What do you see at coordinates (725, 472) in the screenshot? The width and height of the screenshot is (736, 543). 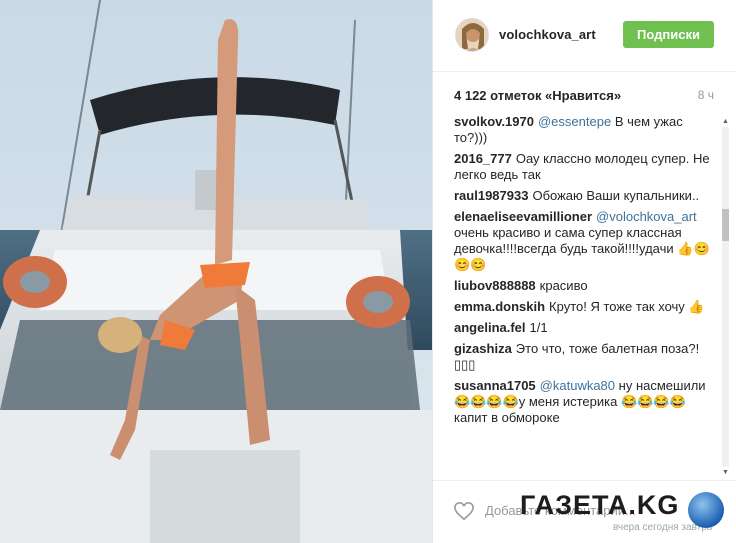 I see `scroll-down-icon: ▼` at bounding box center [725, 472].